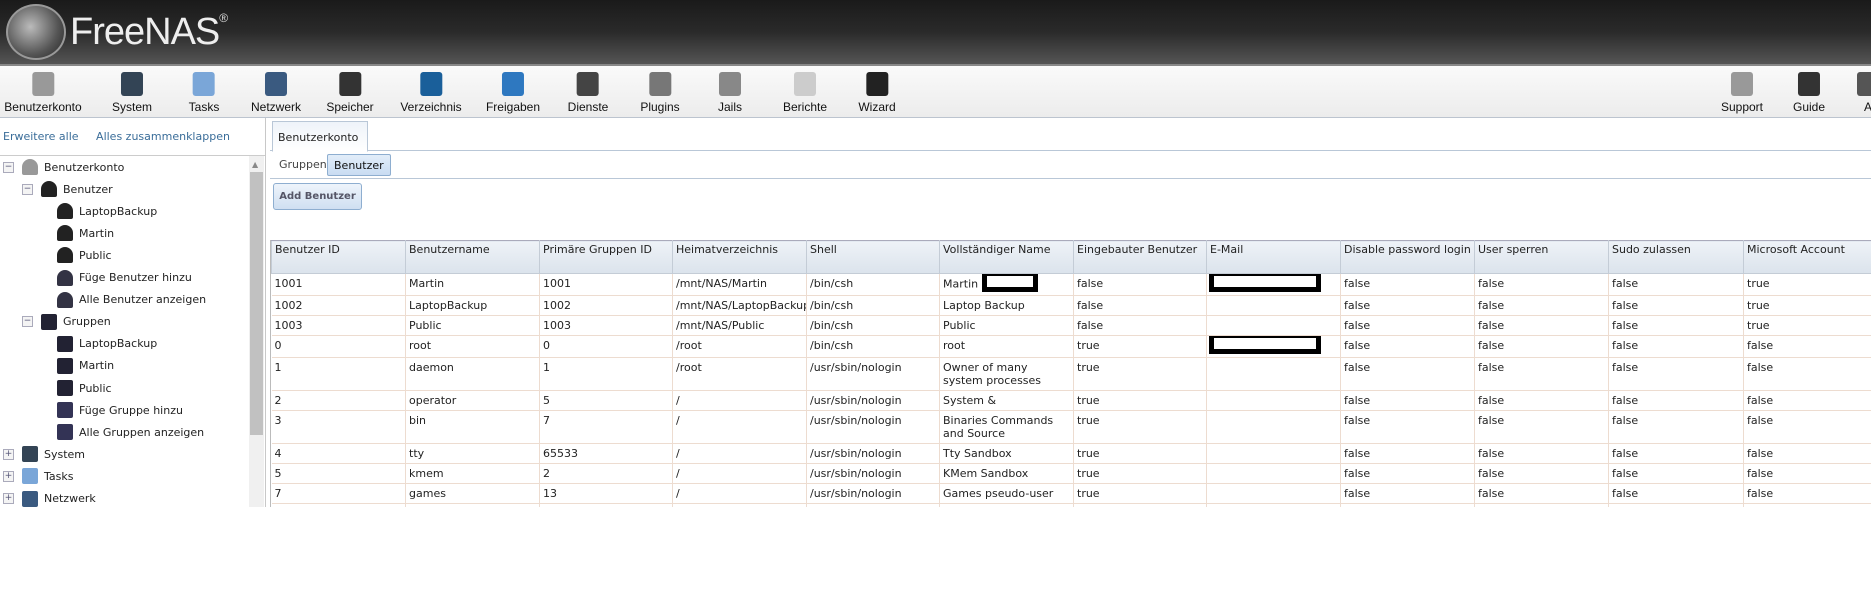 Image resolution: width=1871 pixels, height=609 pixels. What do you see at coordinates (1809, 93) in the screenshot?
I see `toolbar-guide: Guide` at bounding box center [1809, 93].